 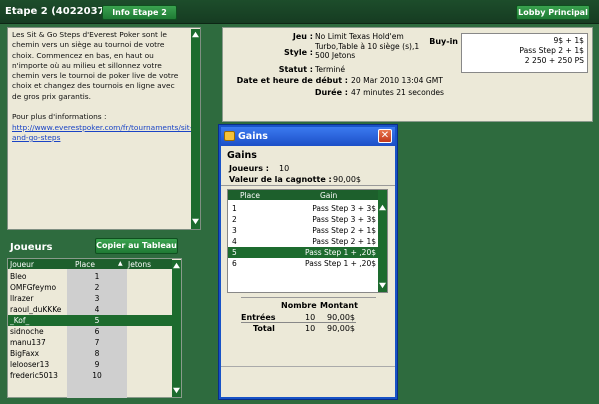 I want to click on player-name: Bleo, so click(x=18, y=276).